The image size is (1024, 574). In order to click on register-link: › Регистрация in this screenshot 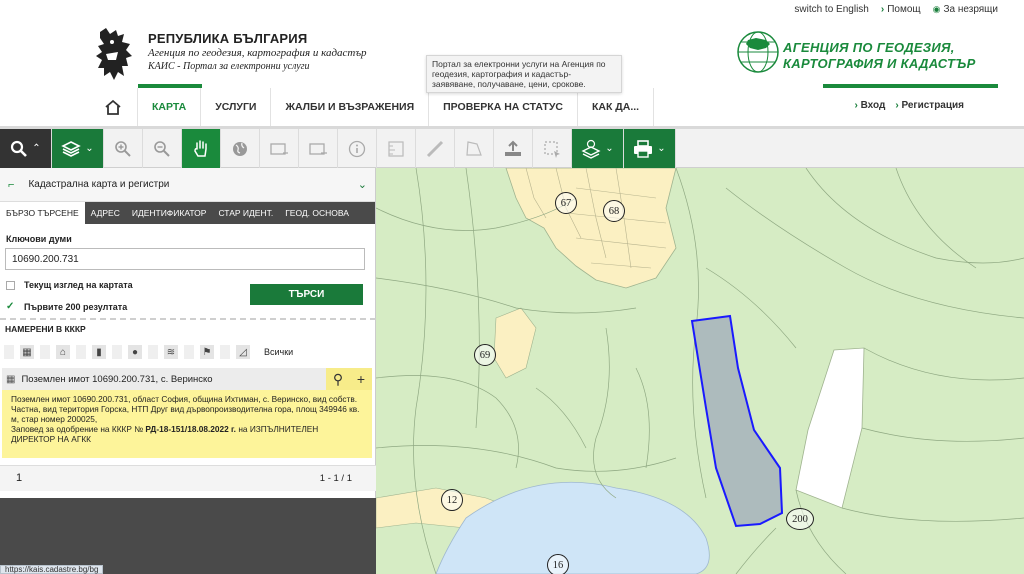, I will do `click(929, 105)`.